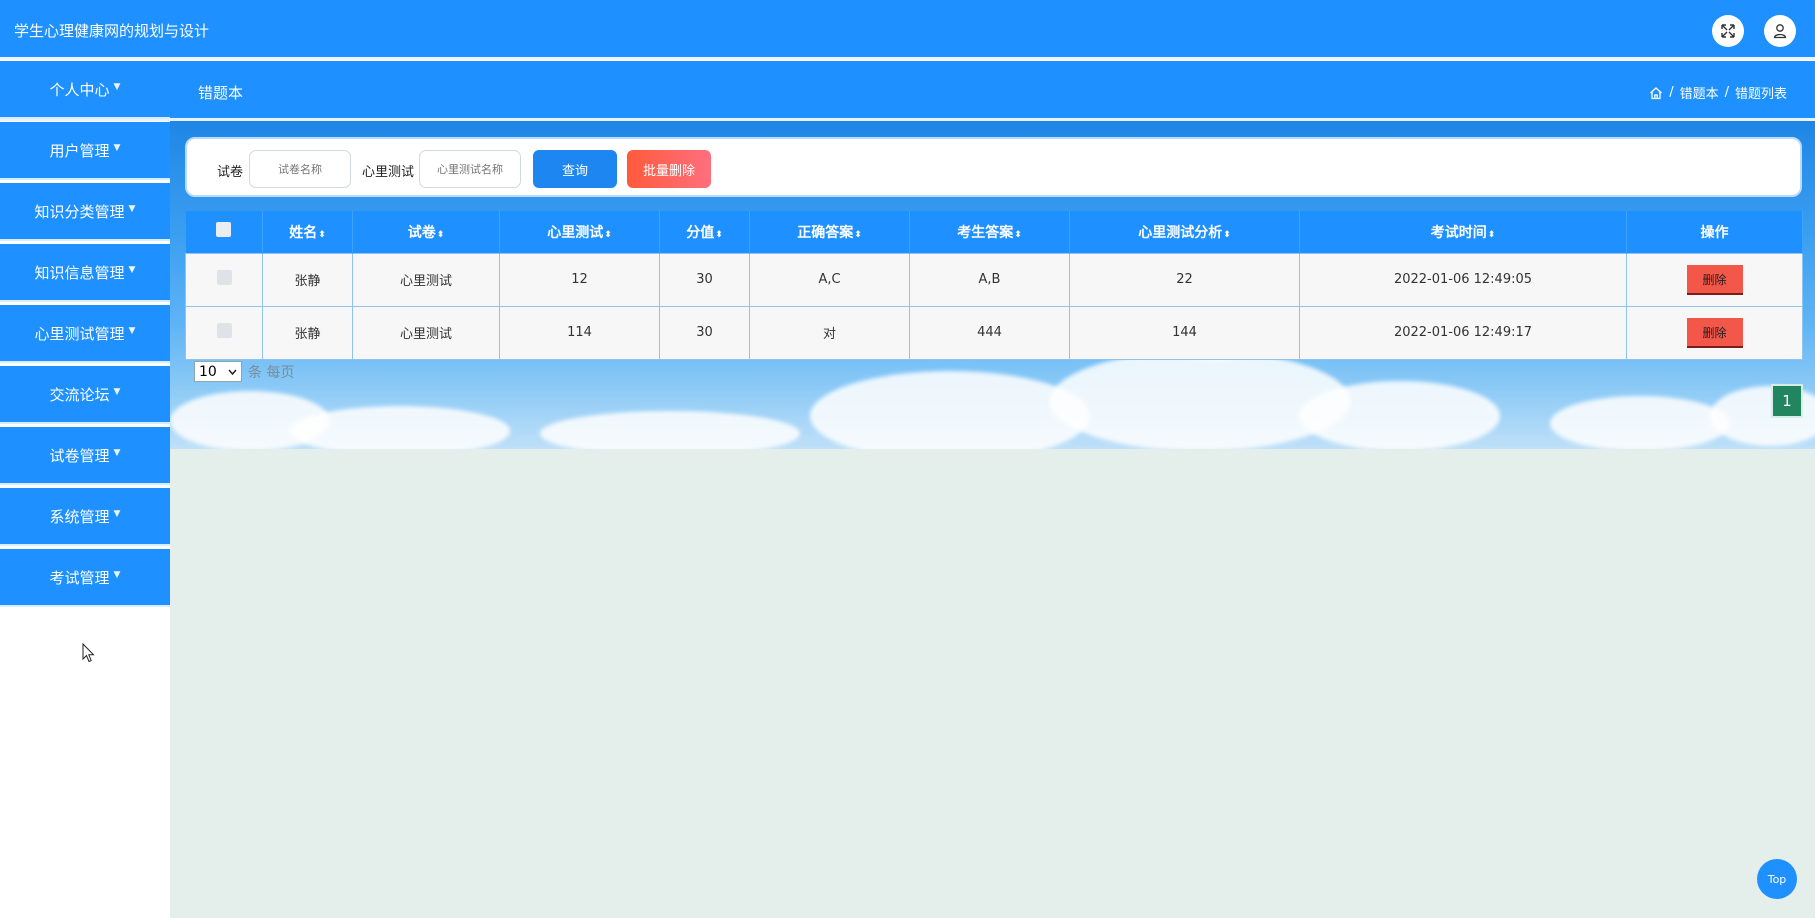 This screenshot has width=1815, height=918. I want to click on sidebar-item-label: 系统管理, so click(79, 516).